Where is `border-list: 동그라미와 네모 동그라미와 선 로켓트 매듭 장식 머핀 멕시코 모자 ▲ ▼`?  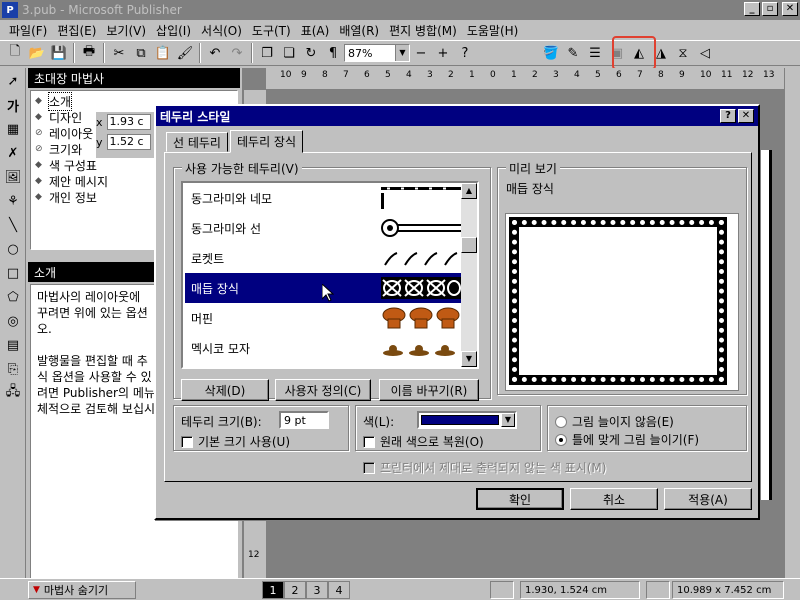 border-list: 동그라미와 네모 동그라미와 선 로켓트 매듭 장식 머핀 멕시코 모자 ▲ ▼ is located at coordinates (330, 275).